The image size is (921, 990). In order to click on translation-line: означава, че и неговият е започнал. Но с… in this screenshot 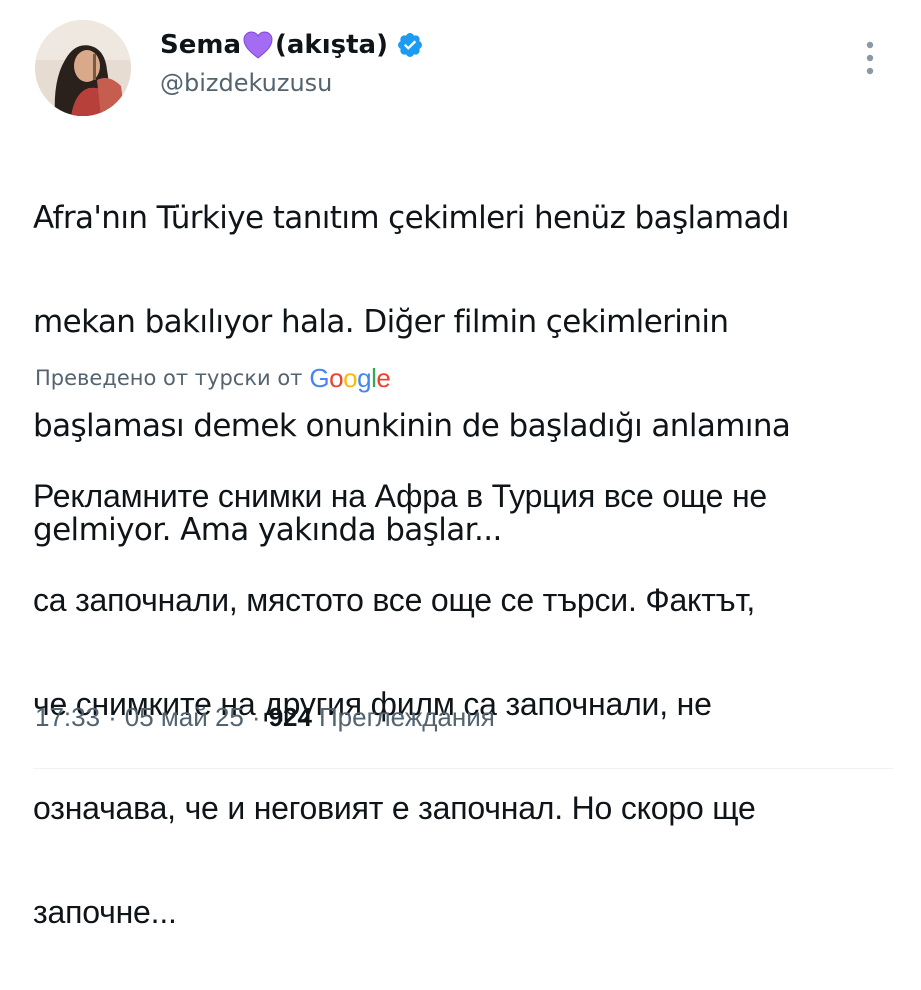, I will do `click(394, 808)`.